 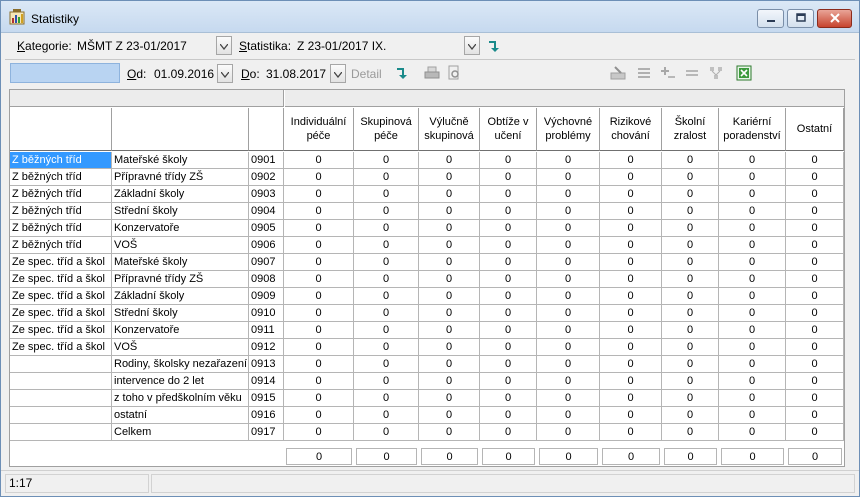 I want to click on column-header: Kariérní poradenství, so click(x=752, y=129).